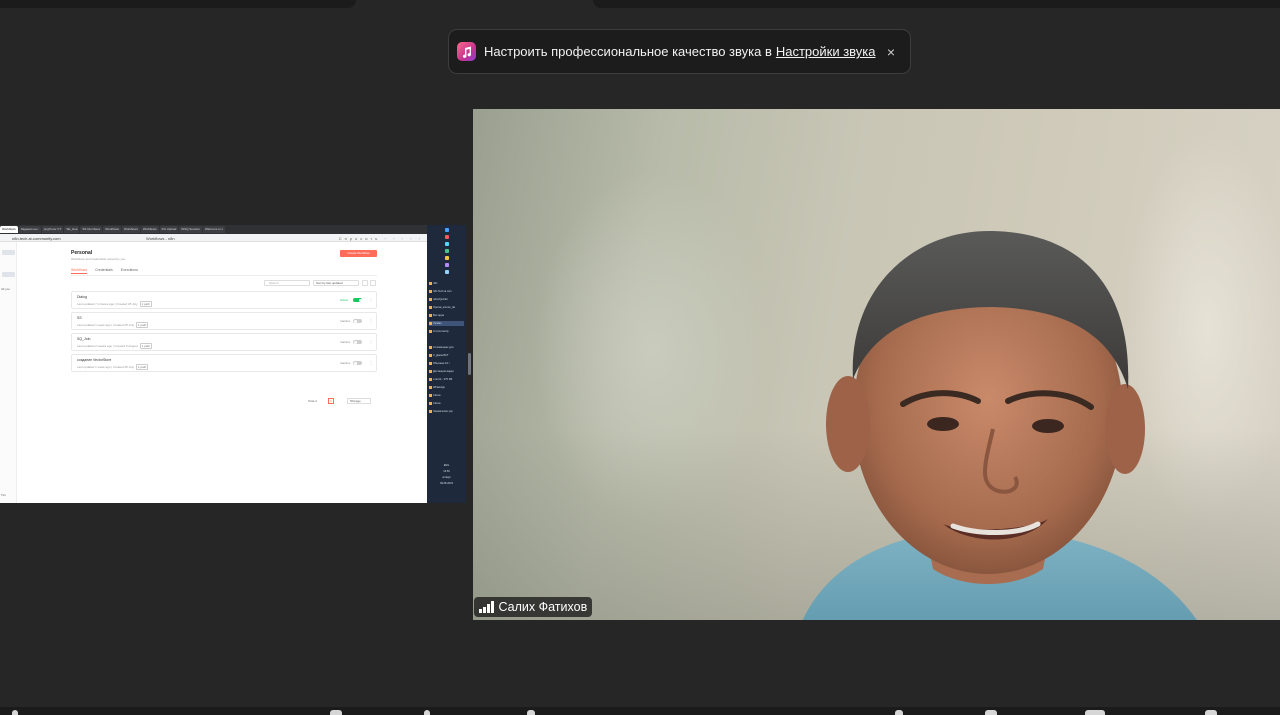 This screenshot has height=715, width=1280. What do you see at coordinates (446, 483) in the screenshot?
I see `tray-date: 09.08.2023` at bounding box center [446, 483].